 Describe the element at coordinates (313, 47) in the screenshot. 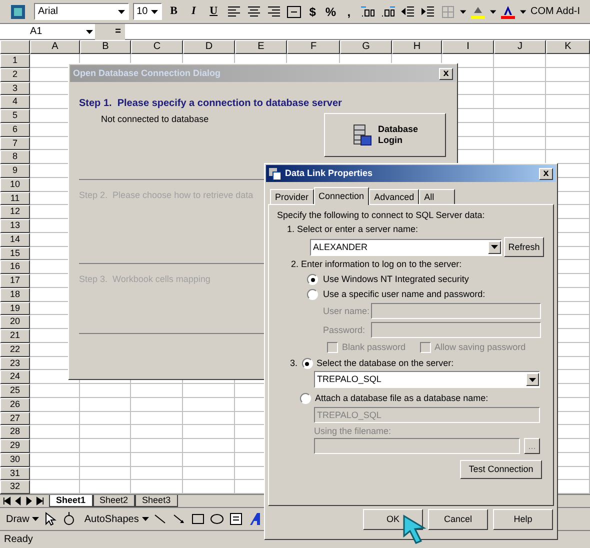

I see `column-header: F` at that location.